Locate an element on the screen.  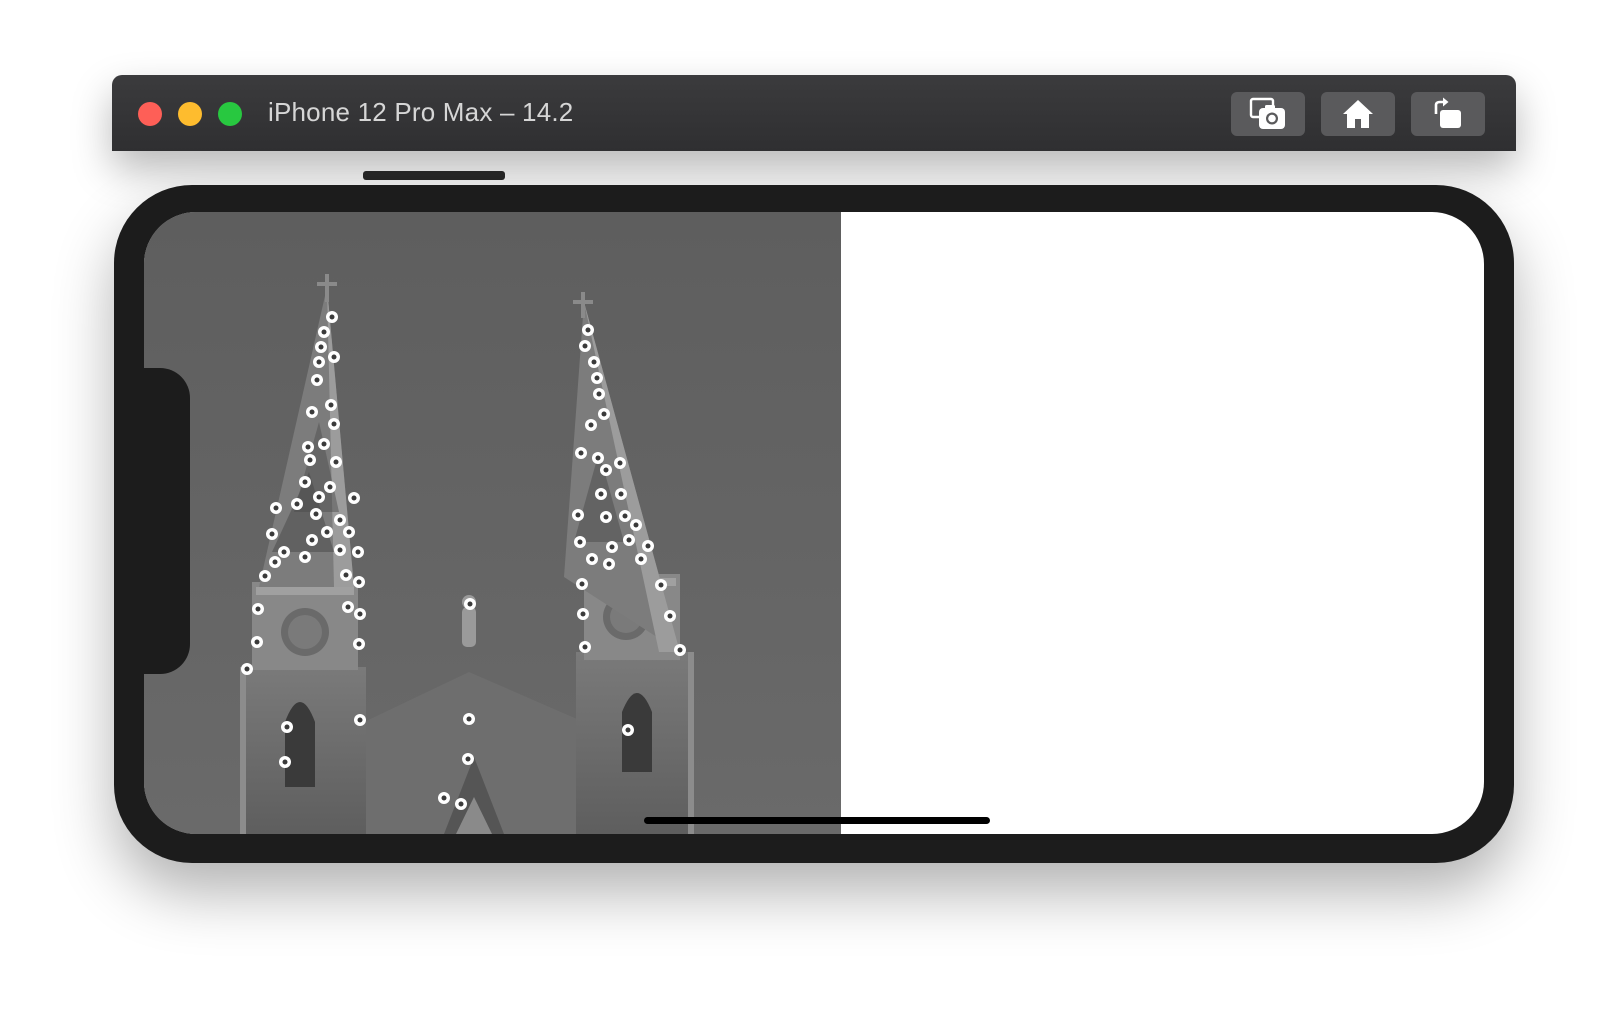
window-title: iPhone 12 Pro Max – 14.2 is located at coordinates (421, 112).